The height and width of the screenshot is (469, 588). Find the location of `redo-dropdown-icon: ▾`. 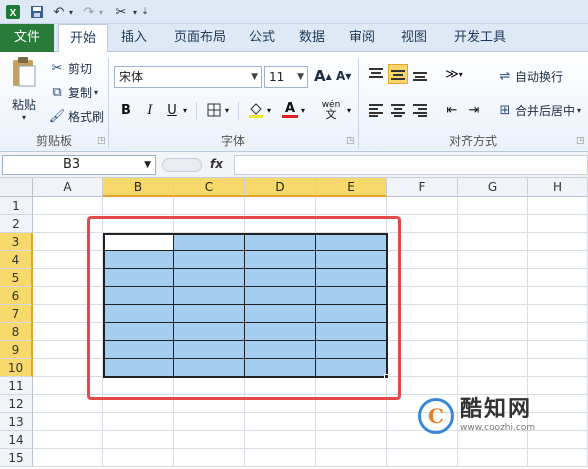

redo-dropdown-icon: ▾ is located at coordinates (101, 12).